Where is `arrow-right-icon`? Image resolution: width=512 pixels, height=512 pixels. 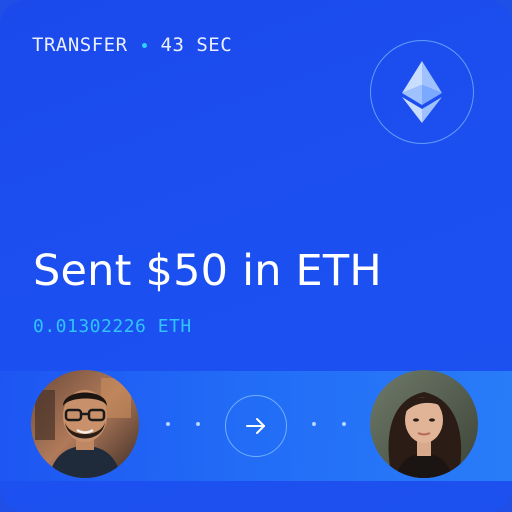 arrow-right-icon is located at coordinates (255, 426).